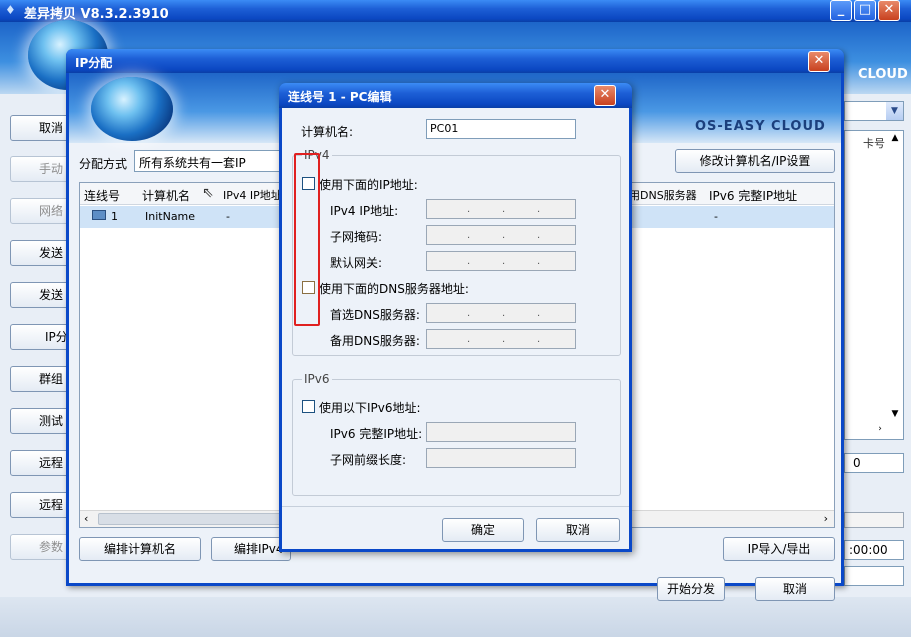 This screenshot has width=911, height=637. I want to click on col-line-no: 连线号, so click(102, 195).